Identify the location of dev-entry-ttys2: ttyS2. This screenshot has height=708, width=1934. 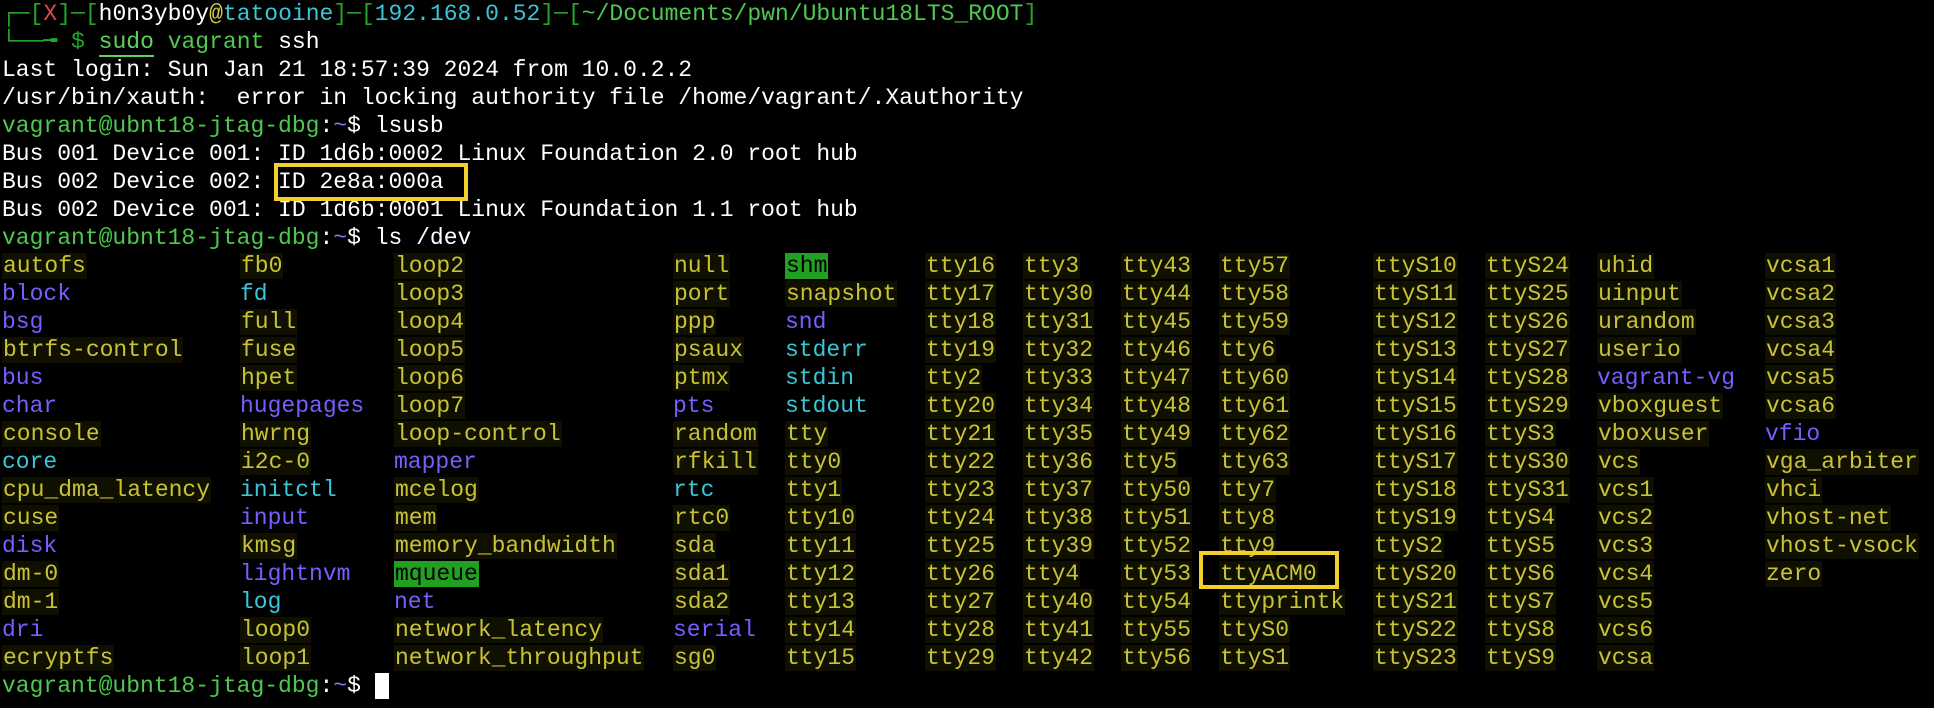
(1409, 546).